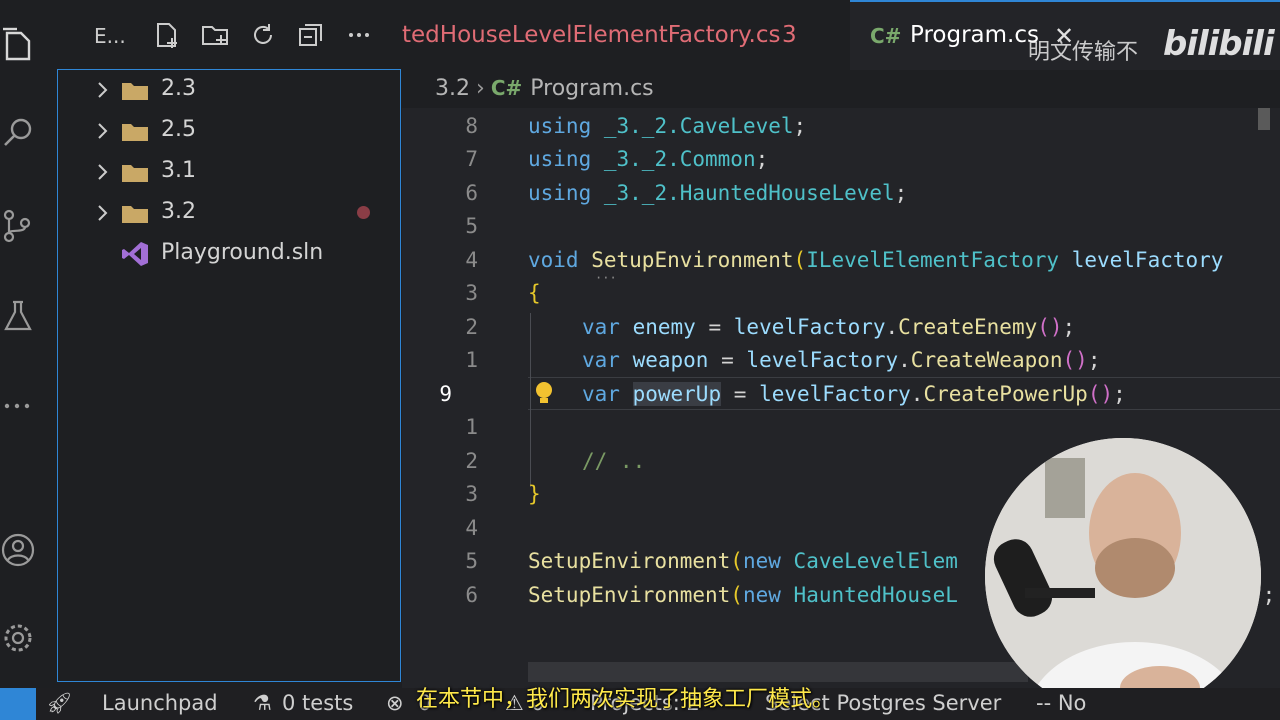 The width and height of the screenshot is (1280, 720). What do you see at coordinates (974, 35) in the screenshot?
I see `tab-label: Program.cs` at bounding box center [974, 35].